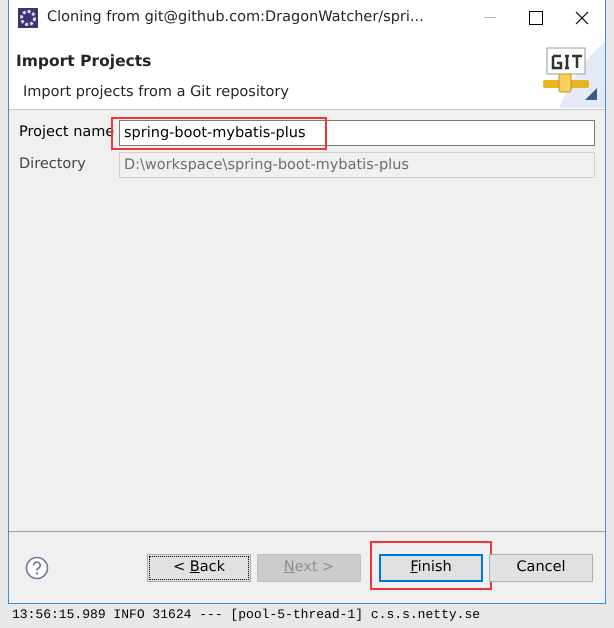  Describe the element at coordinates (199, 568) in the screenshot. I see `back-button: < Back` at that location.